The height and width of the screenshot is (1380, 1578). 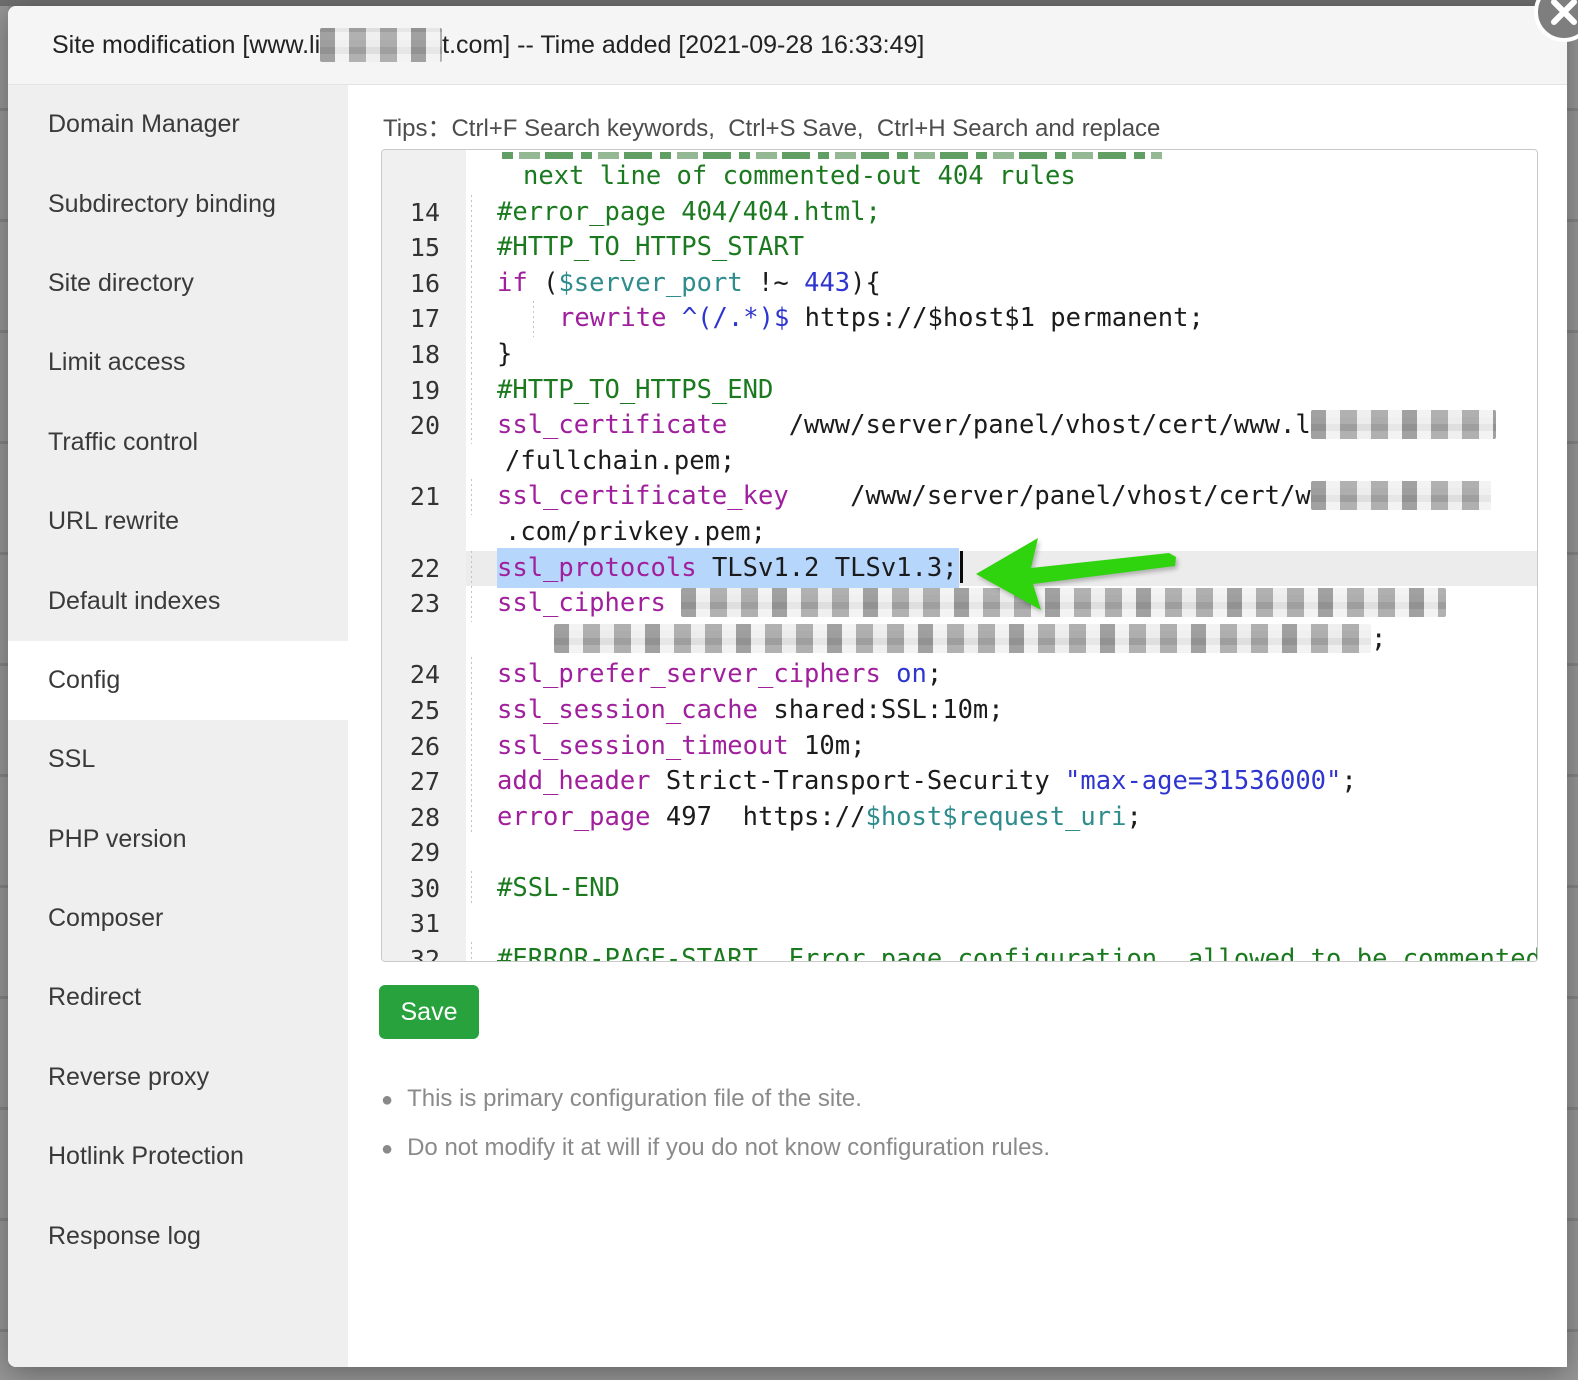 I want to click on sidebar-item-limit-access: Limit access, so click(x=178, y=362).